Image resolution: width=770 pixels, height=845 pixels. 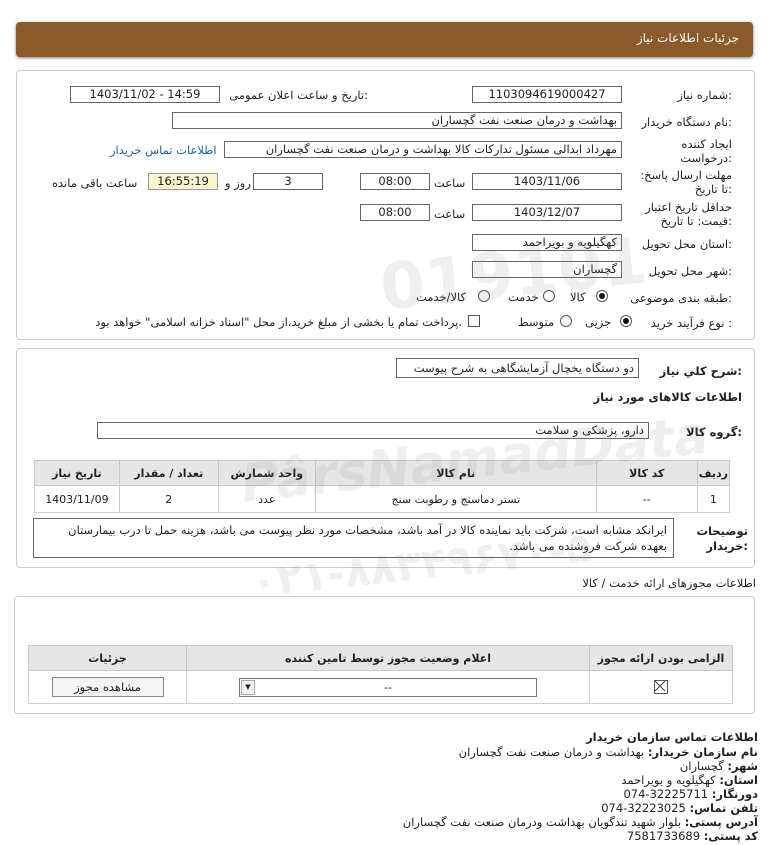 What do you see at coordinates (484, 296) in the screenshot?
I see `category-radio-goods-service` at bounding box center [484, 296].